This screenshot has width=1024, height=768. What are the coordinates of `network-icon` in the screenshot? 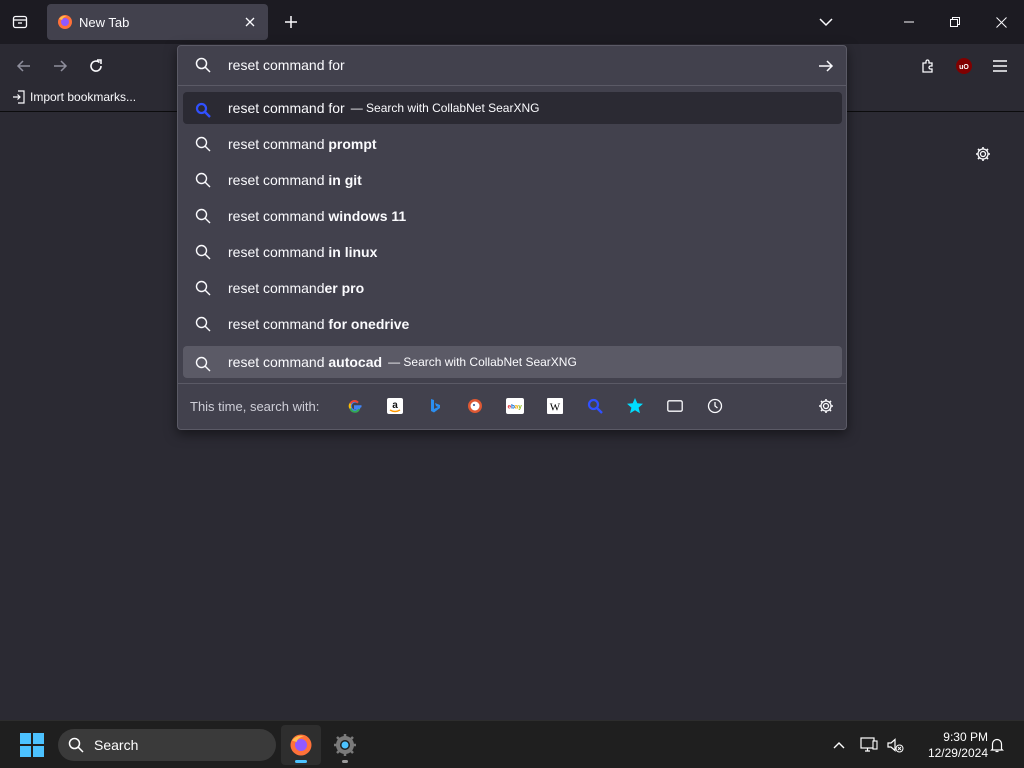 It's located at (869, 744).